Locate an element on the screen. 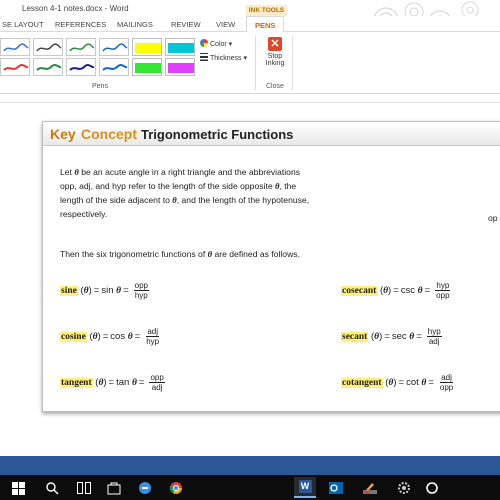 This screenshot has width=500, height=500. task-view-icon is located at coordinates (84, 488).